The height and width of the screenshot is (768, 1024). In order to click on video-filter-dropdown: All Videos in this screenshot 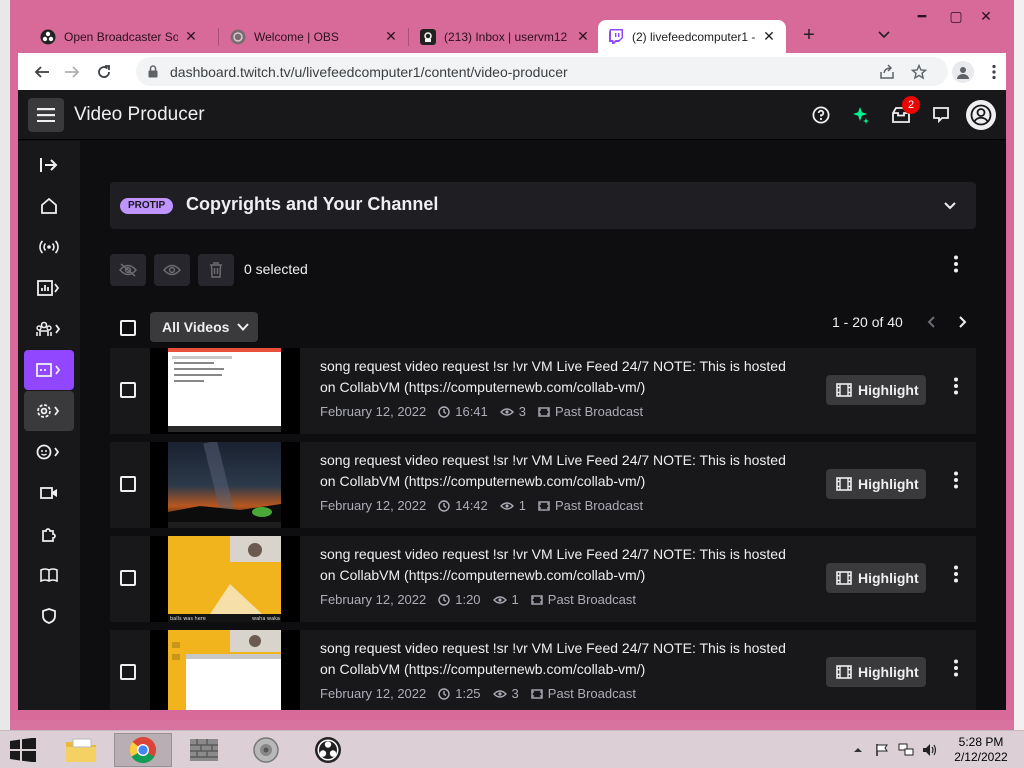, I will do `click(204, 327)`.